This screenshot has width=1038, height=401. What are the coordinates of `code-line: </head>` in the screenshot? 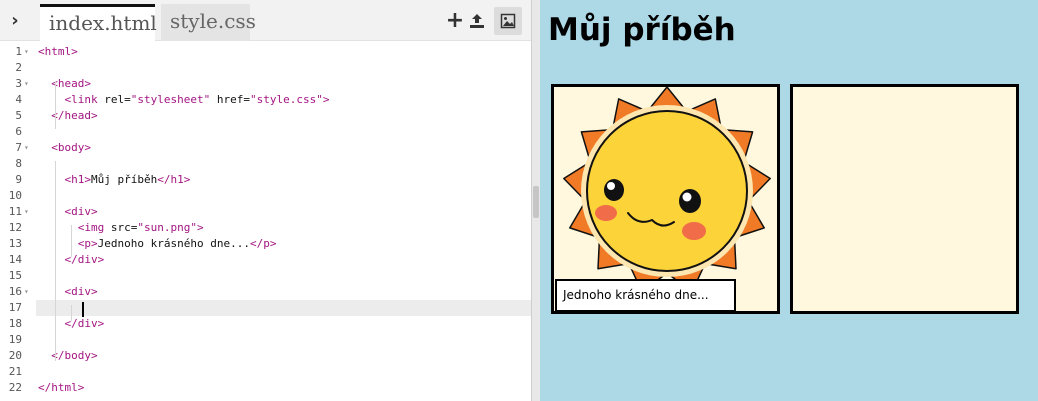 It's located at (283, 116).